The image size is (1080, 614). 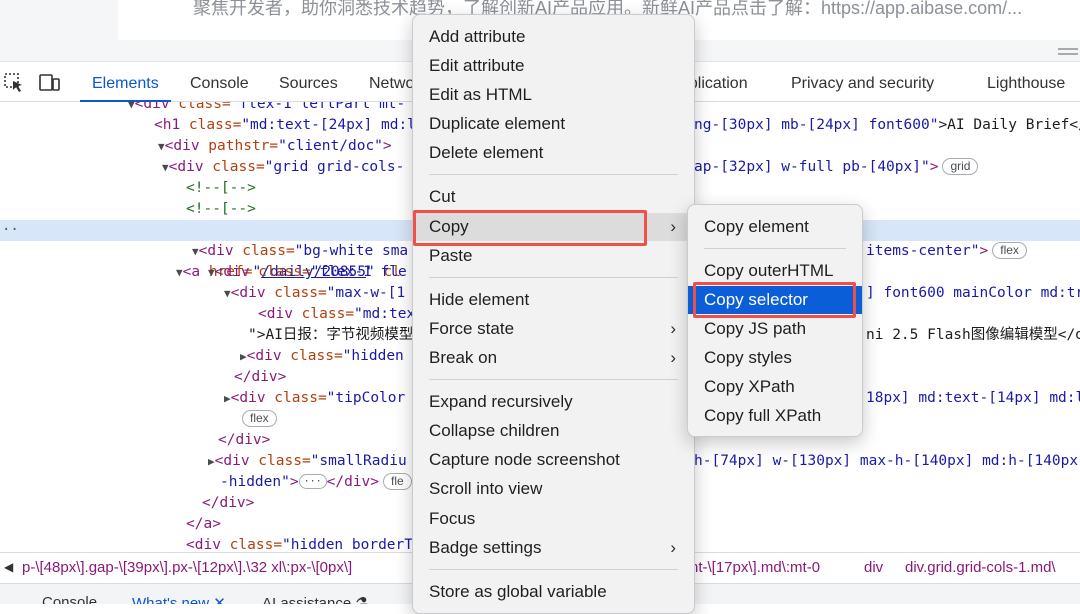 I want to click on scroll-left-icon: ◀, so click(x=8, y=567).